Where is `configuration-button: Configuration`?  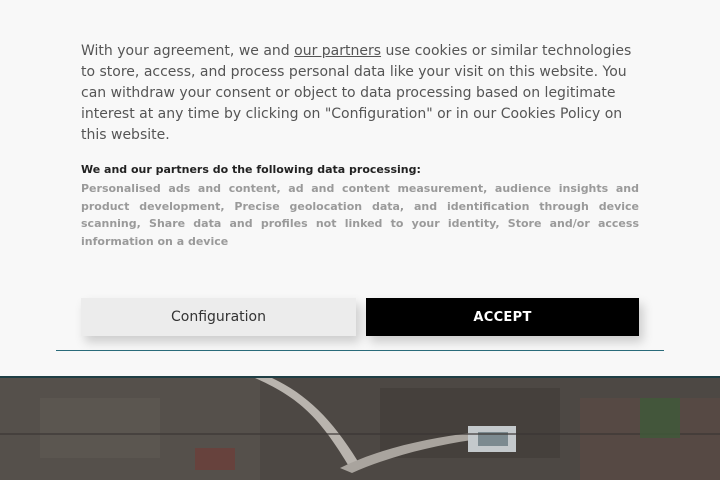
configuration-button: Configuration is located at coordinates (218, 317).